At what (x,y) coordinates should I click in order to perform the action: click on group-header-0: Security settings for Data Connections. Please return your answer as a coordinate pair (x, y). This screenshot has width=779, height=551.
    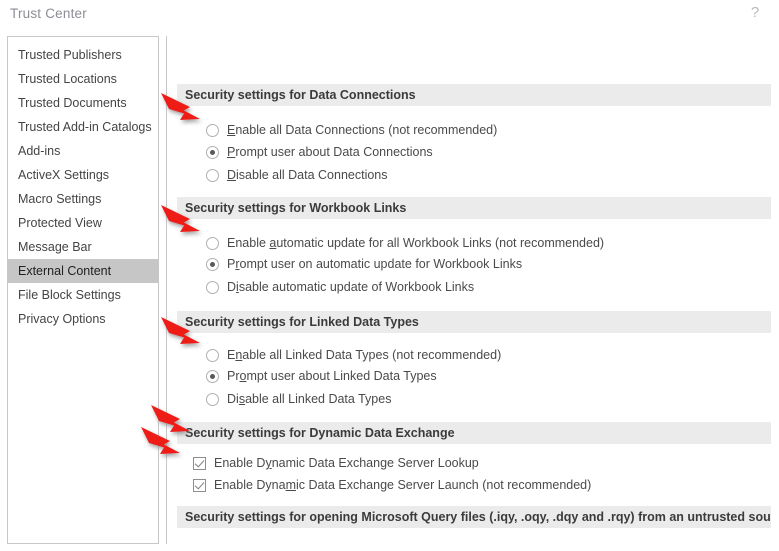
    Looking at the image, I should click on (474, 95).